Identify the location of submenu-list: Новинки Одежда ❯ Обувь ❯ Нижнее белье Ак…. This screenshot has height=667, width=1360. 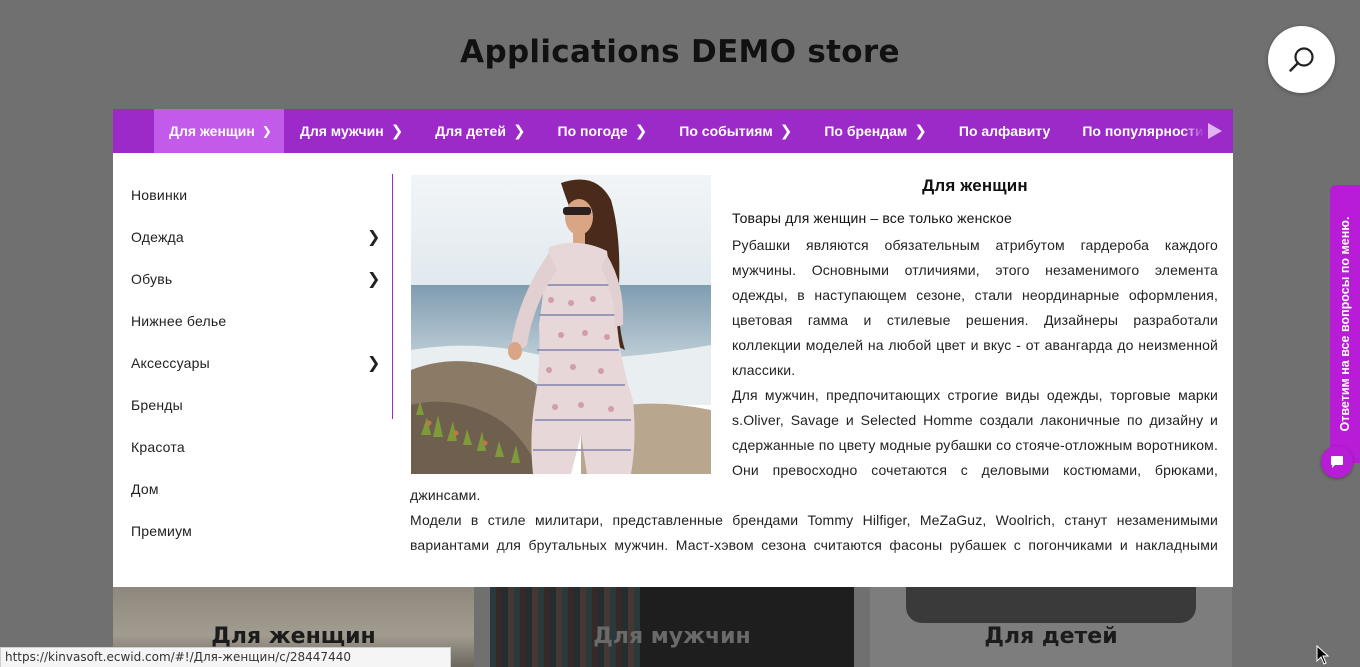
(253, 363).